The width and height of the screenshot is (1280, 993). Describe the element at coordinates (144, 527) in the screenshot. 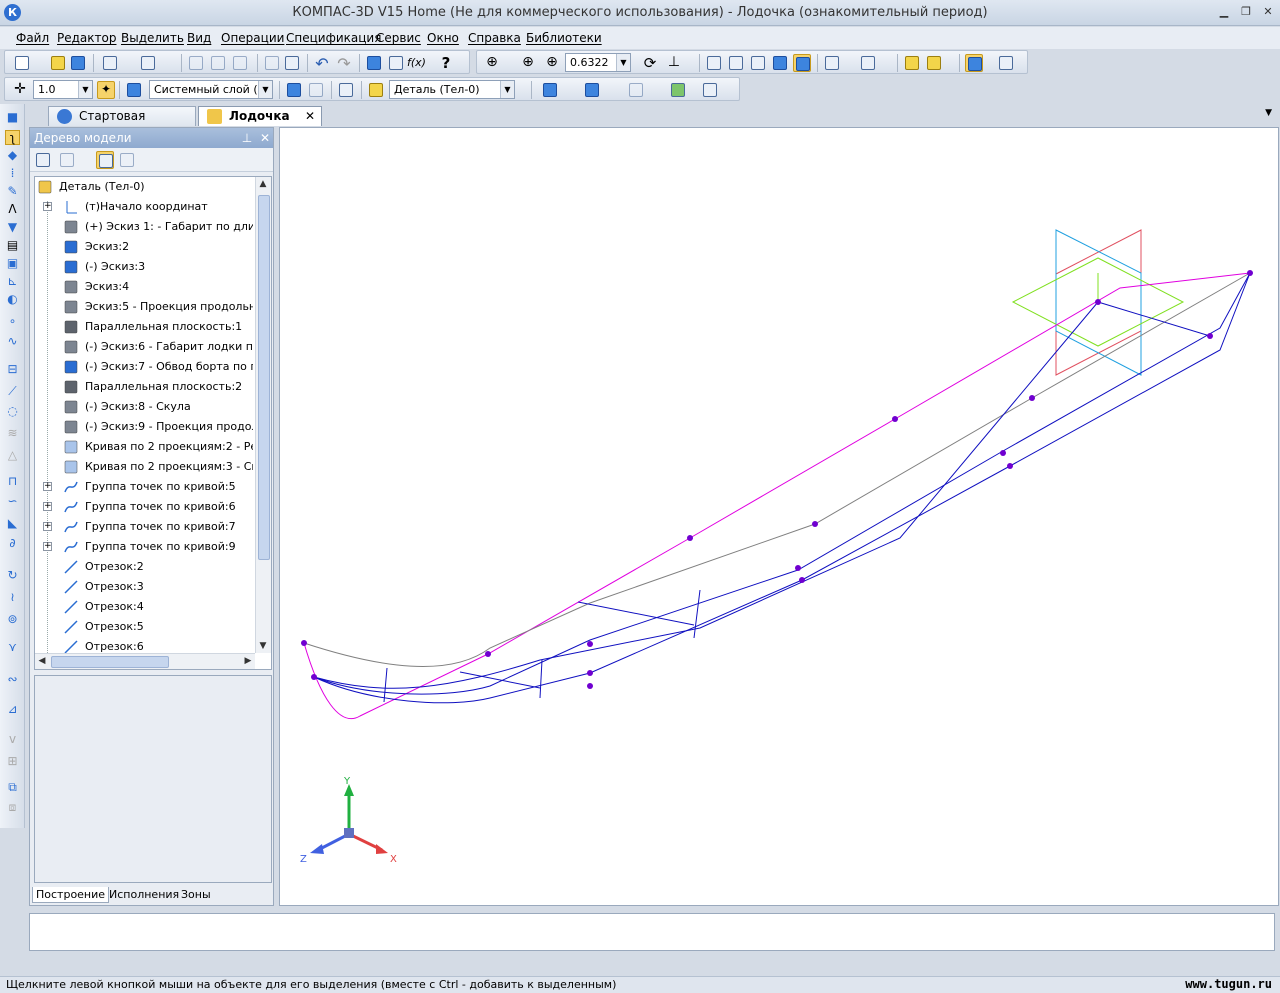

I see `tree-item: + Группа точек по кривой:7` at that location.